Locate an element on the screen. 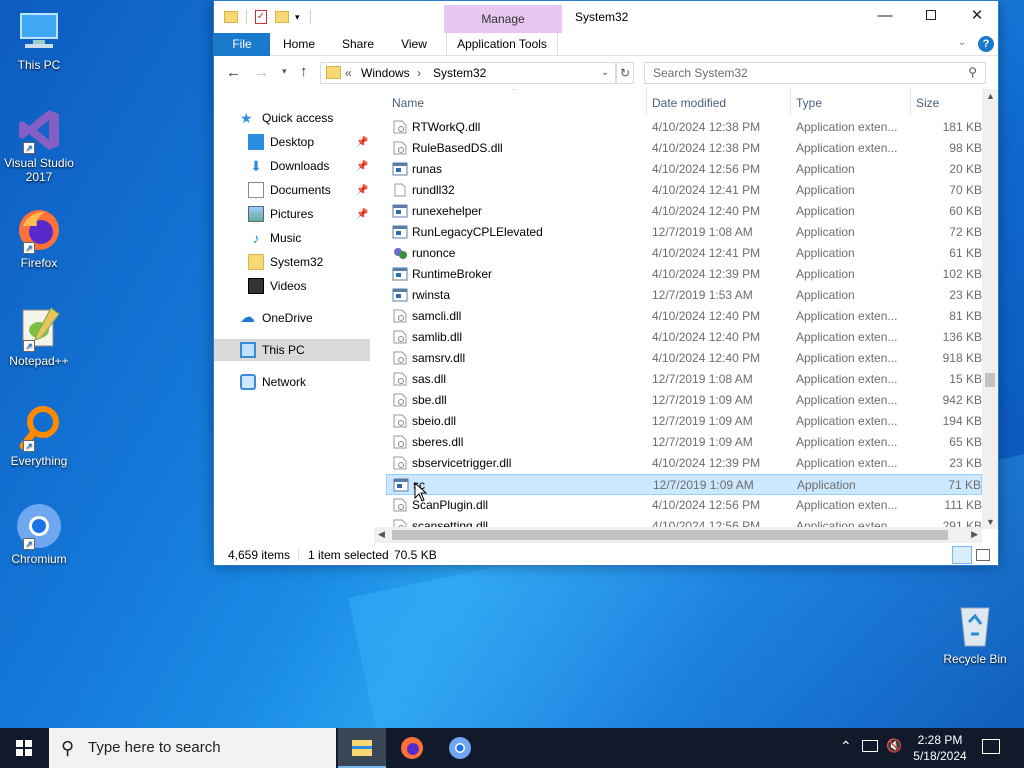  minimize-button: — is located at coordinates (885, 16).